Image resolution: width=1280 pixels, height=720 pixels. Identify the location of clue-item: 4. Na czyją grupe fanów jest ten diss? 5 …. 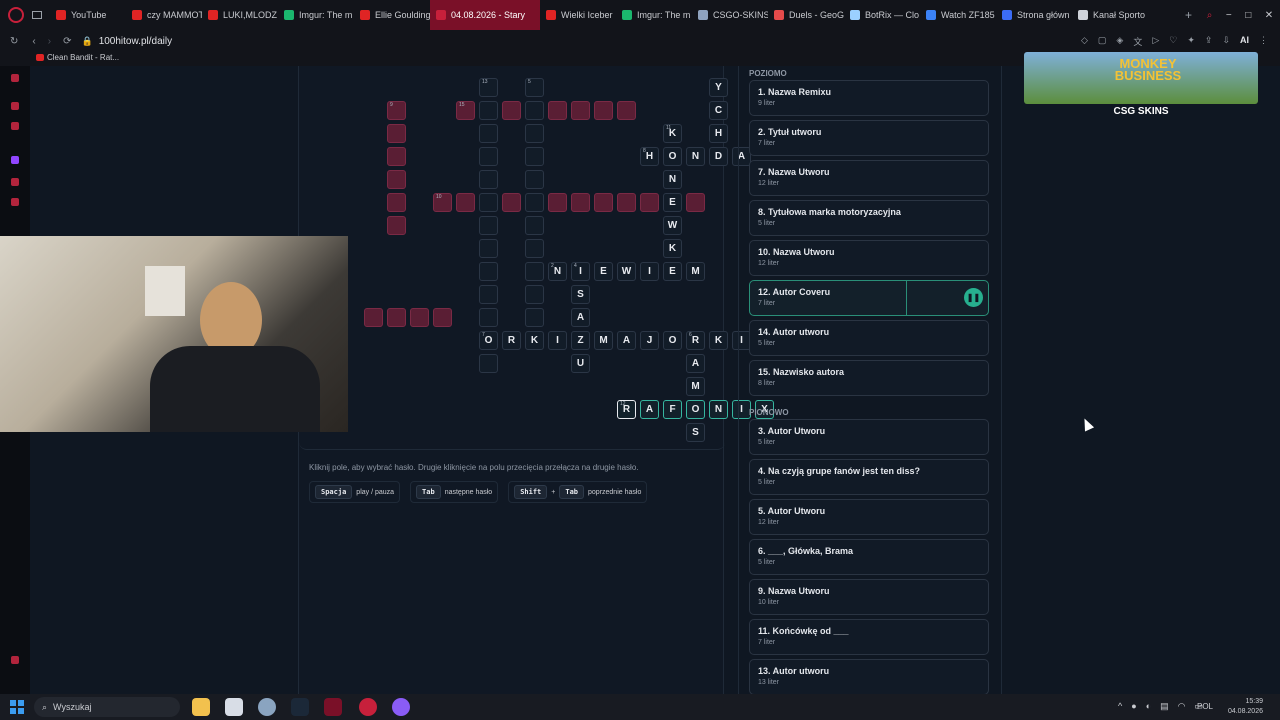
(869, 477).